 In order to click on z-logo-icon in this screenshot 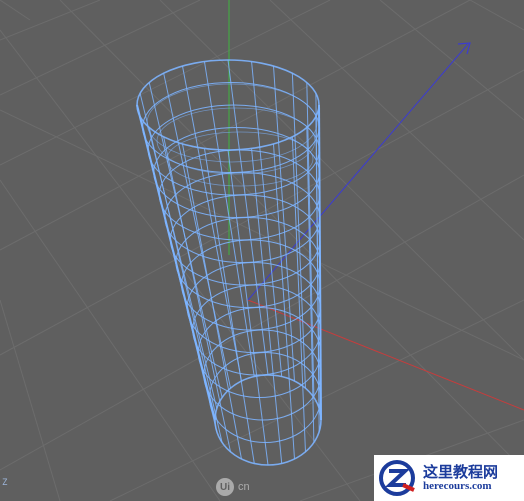, I will do `click(397, 478)`.